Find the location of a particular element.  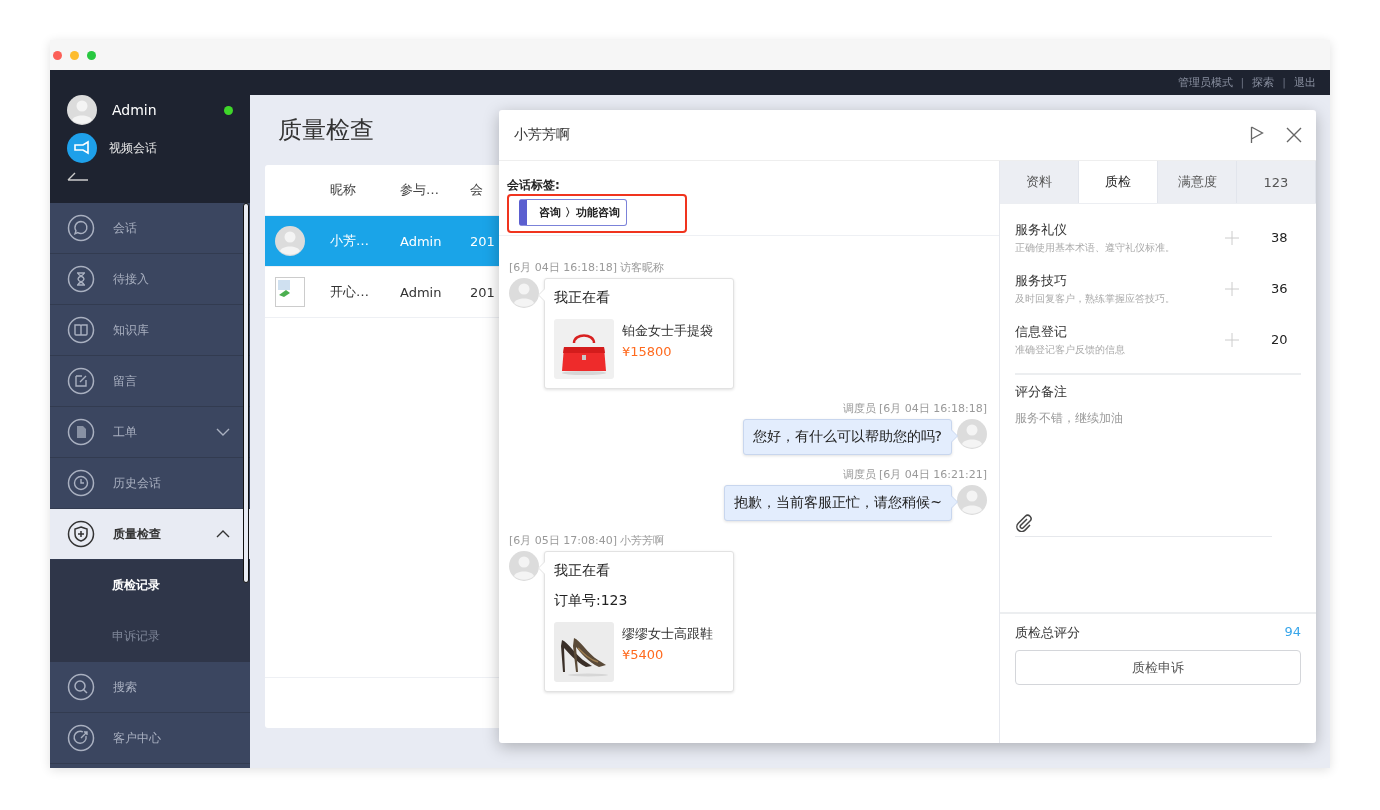

clock-icon is located at coordinates (81, 483).